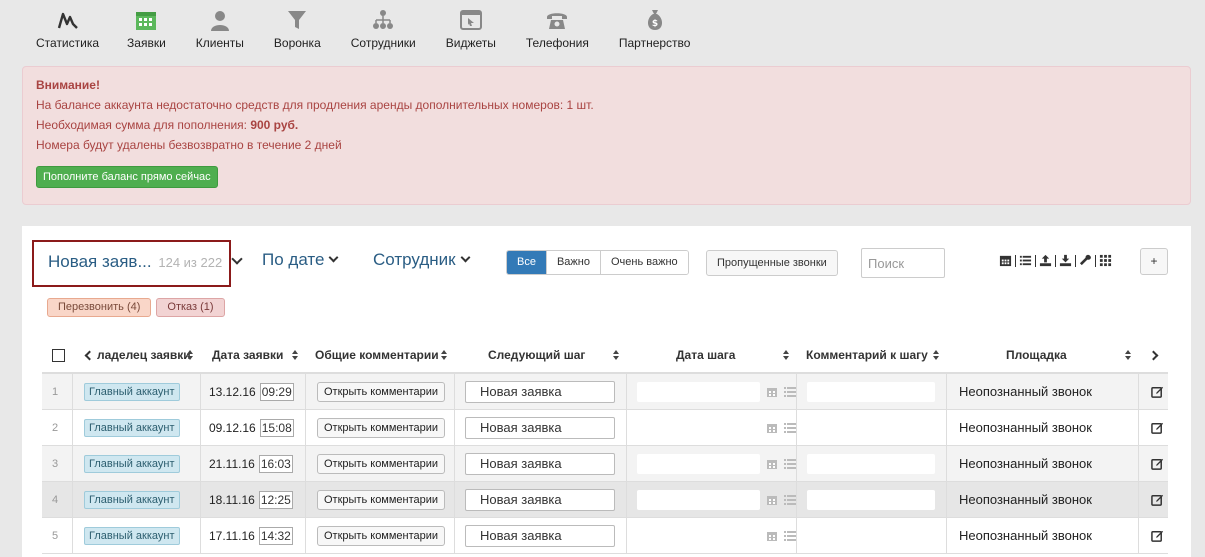 This screenshot has width=1205, height=557. What do you see at coordinates (297, 32) in the screenshot?
I see `nav-item-funnel: Воронка` at bounding box center [297, 32].